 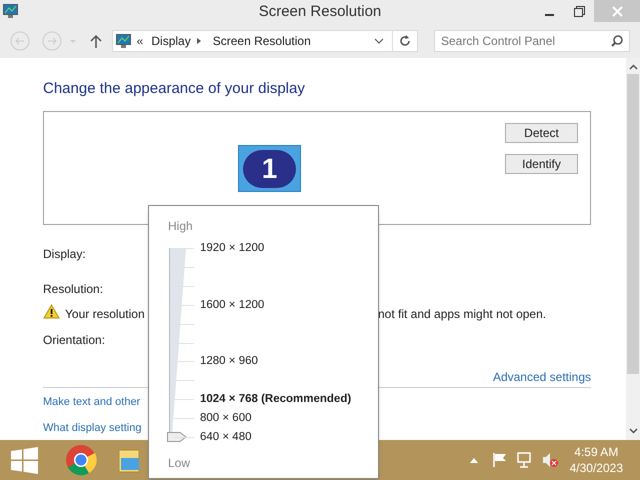 What do you see at coordinates (96, 41) in the screenshot?
I see `up-arrow-icon` at bounding box center [96, 41].